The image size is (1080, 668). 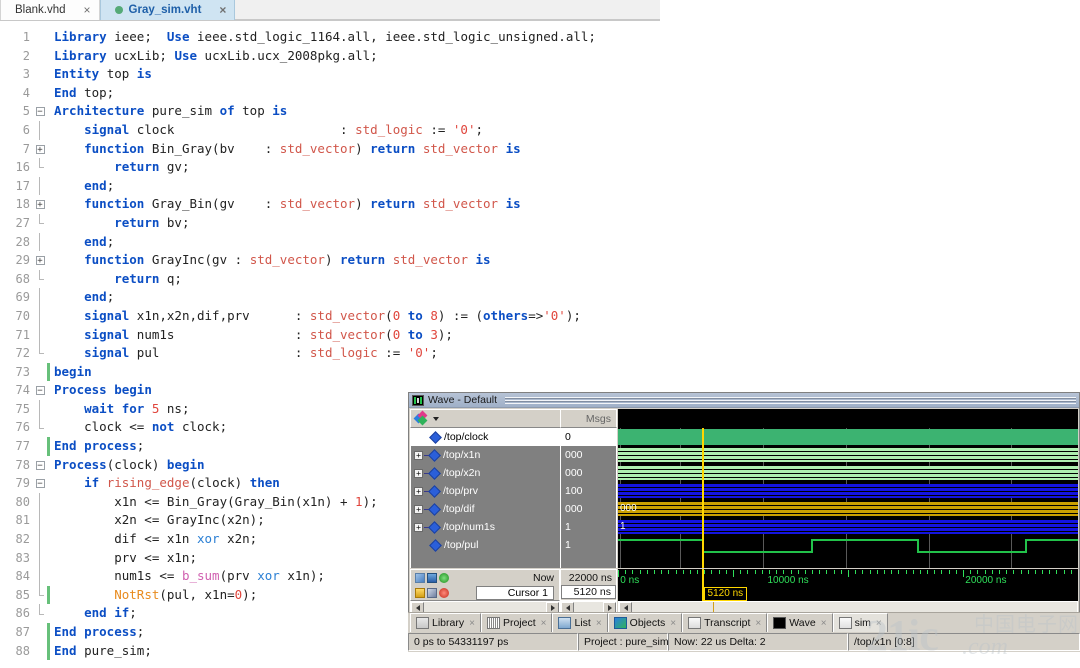 I want to click on wave-window-titlebar: Wave - Default, so click(x=744, y=400).